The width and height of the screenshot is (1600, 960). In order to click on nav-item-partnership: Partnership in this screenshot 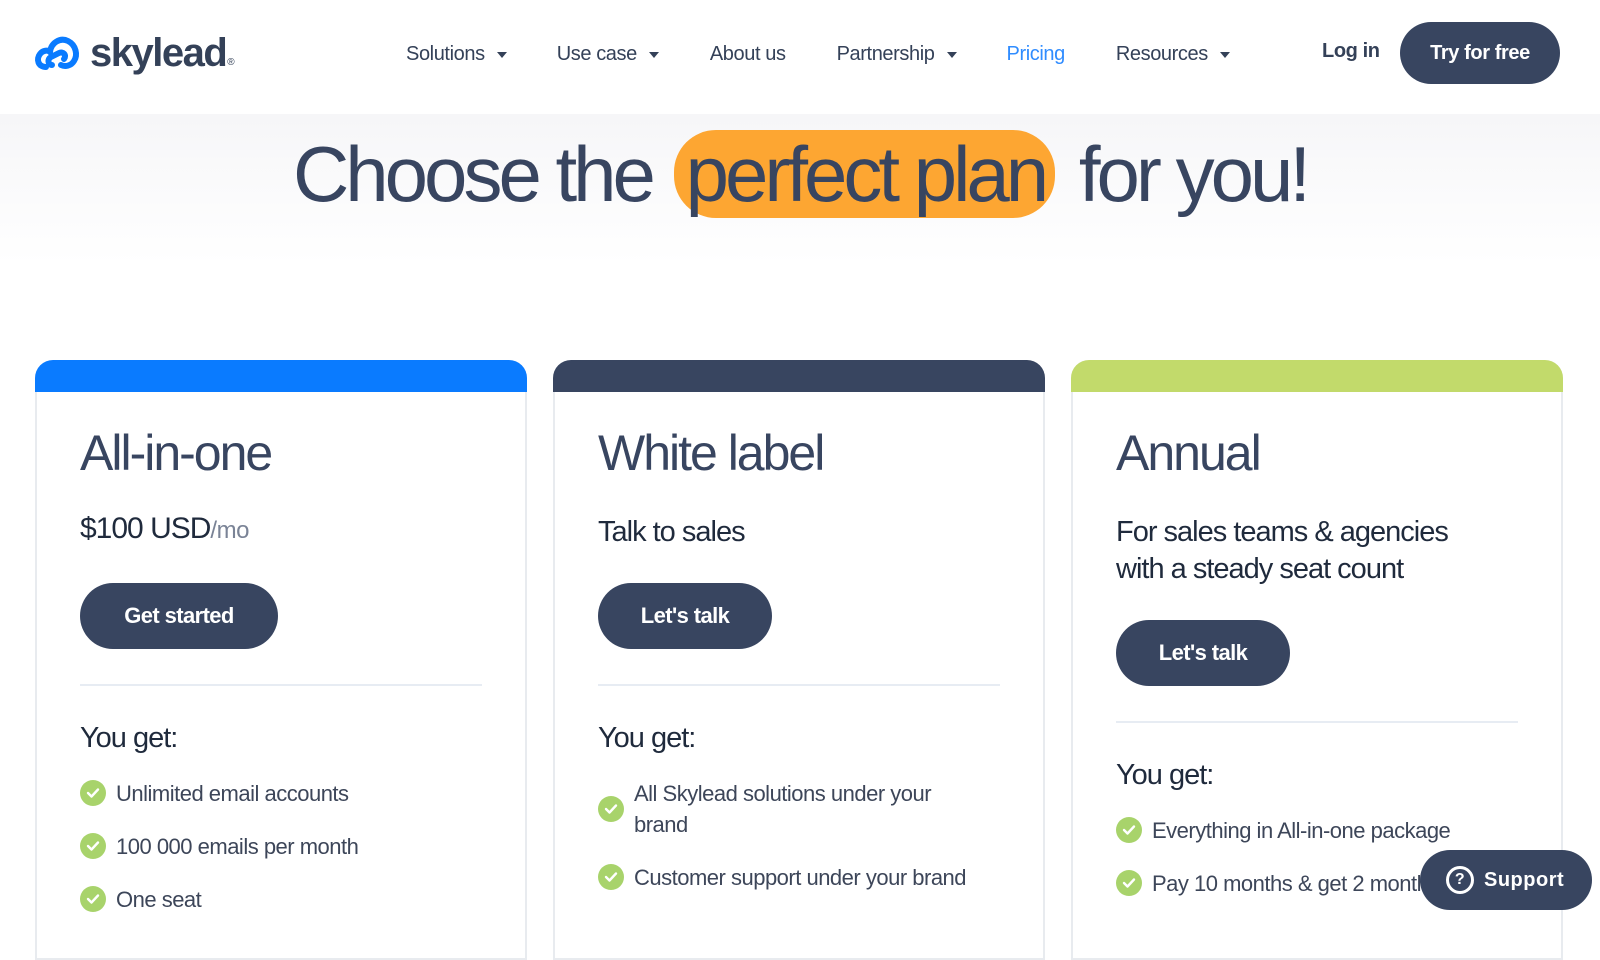, I will do `click(897, 54)`.